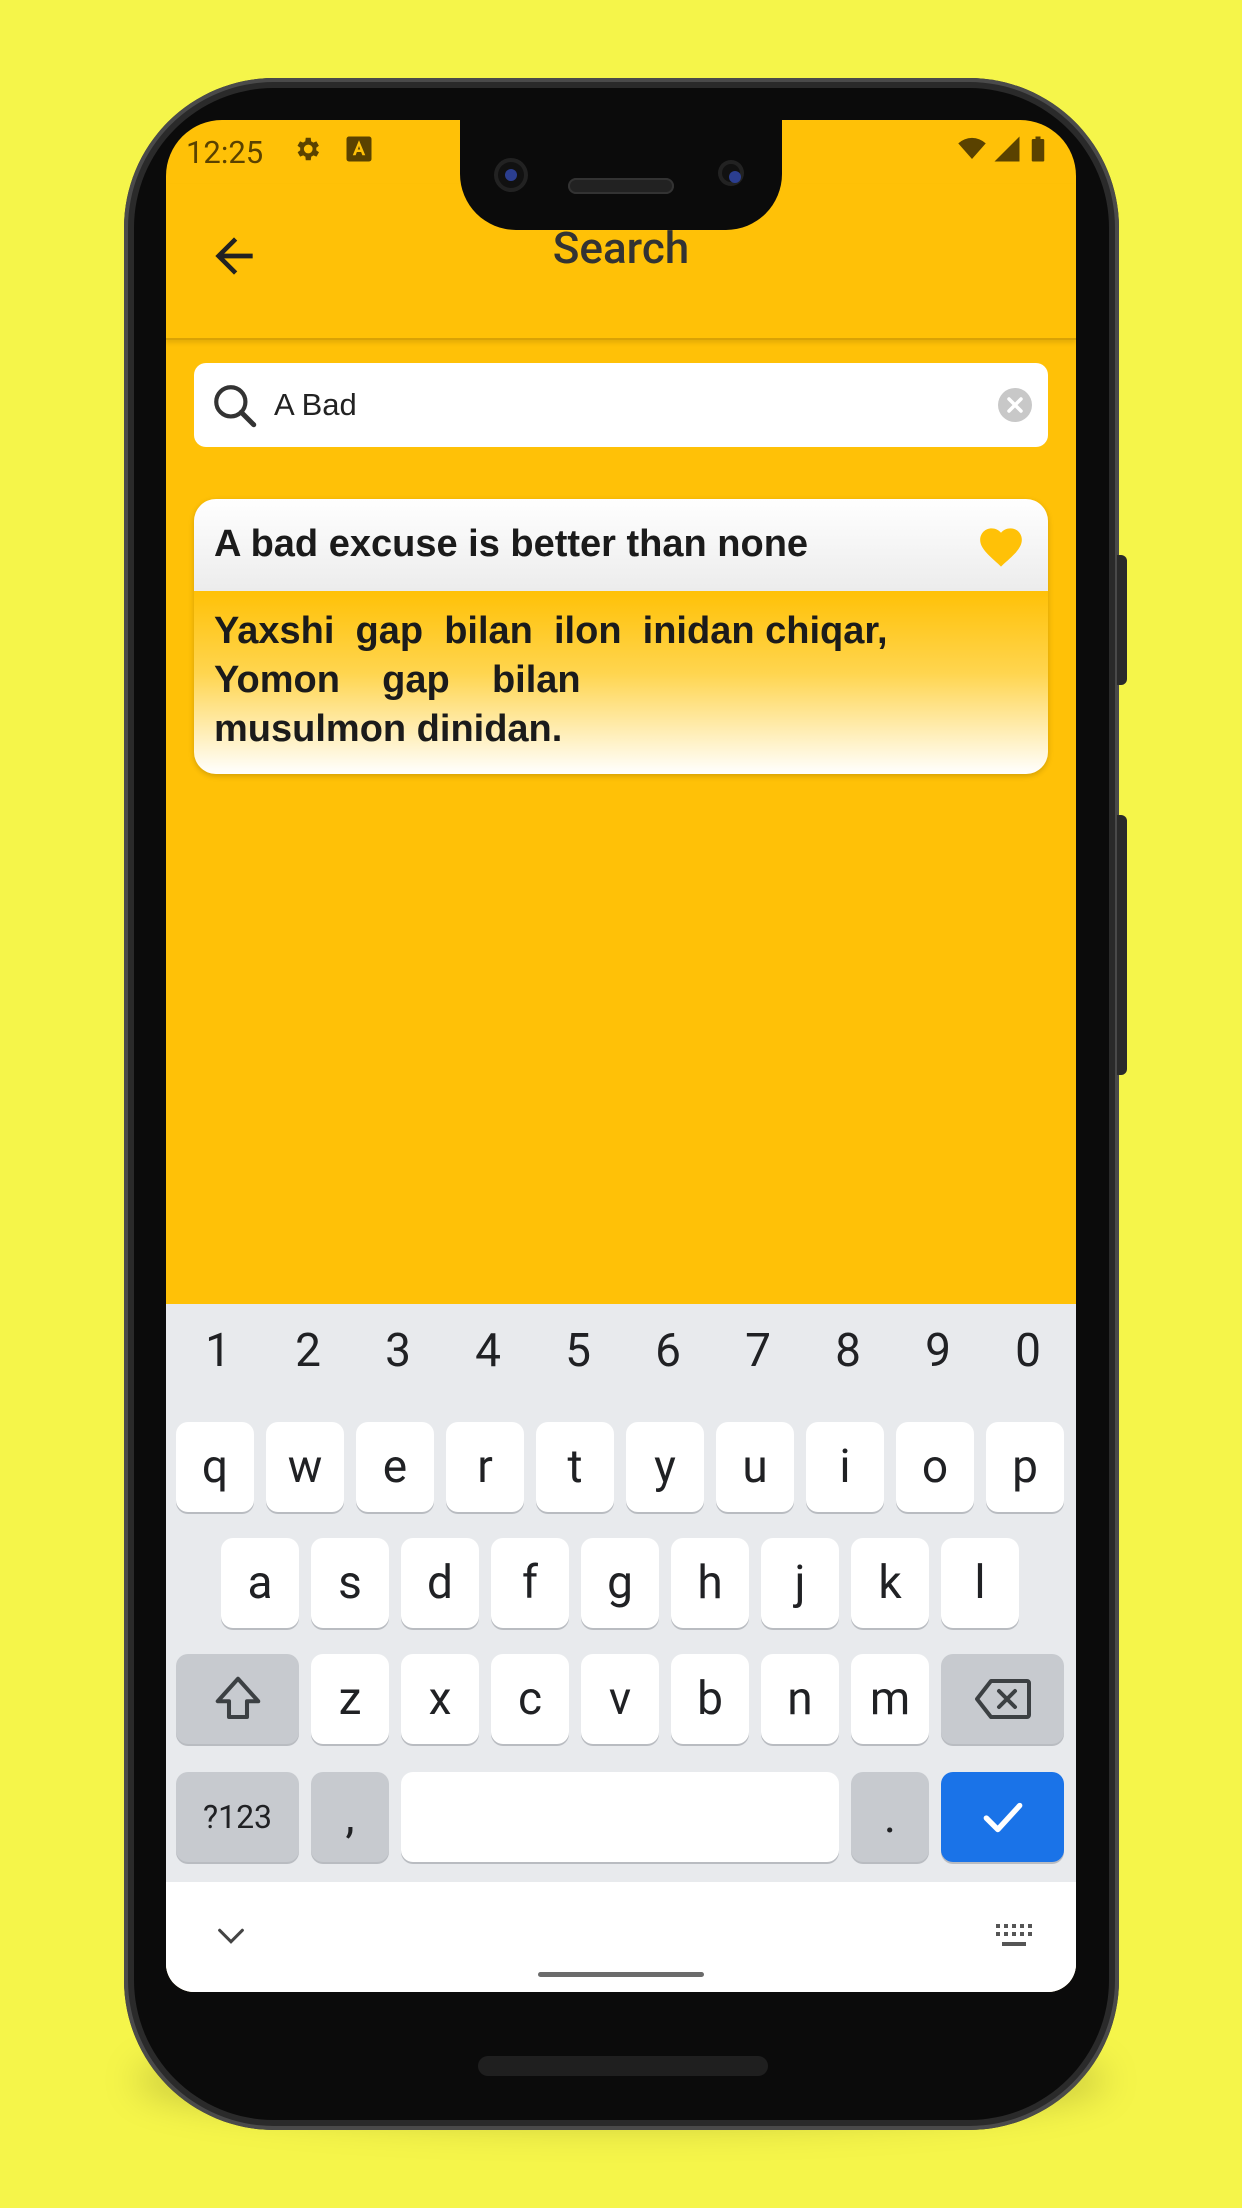 Image resolution: width=1242 pixels, height=2208 pixels. What do you see at coordinates (620, 1817) in the screenshot?
I see `space-key` at bounding box center [620, 1817].